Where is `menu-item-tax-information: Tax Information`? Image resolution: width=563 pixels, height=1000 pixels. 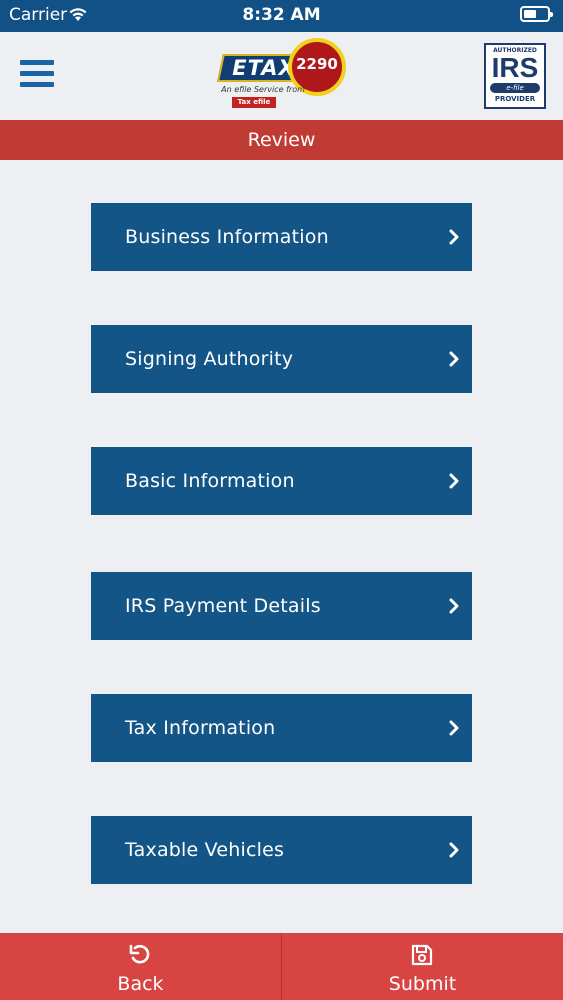 menu-item-tax-information: Tax Information is located at coordinates (281, 728).